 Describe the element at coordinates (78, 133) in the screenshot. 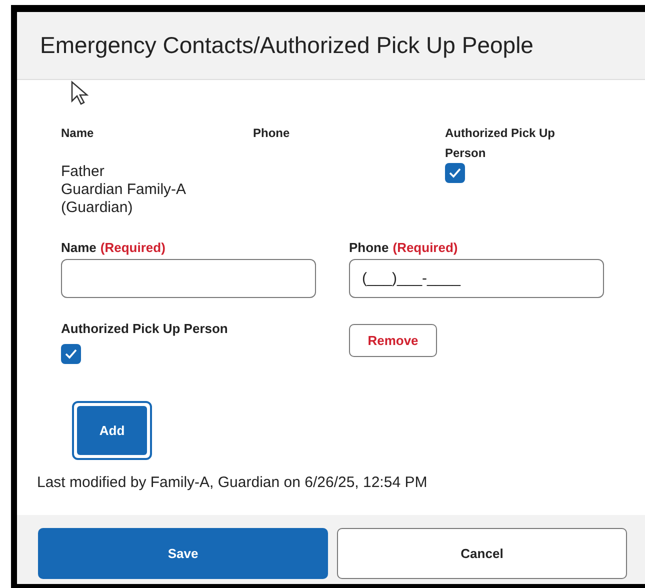

I see `column-header: Name` at that location.